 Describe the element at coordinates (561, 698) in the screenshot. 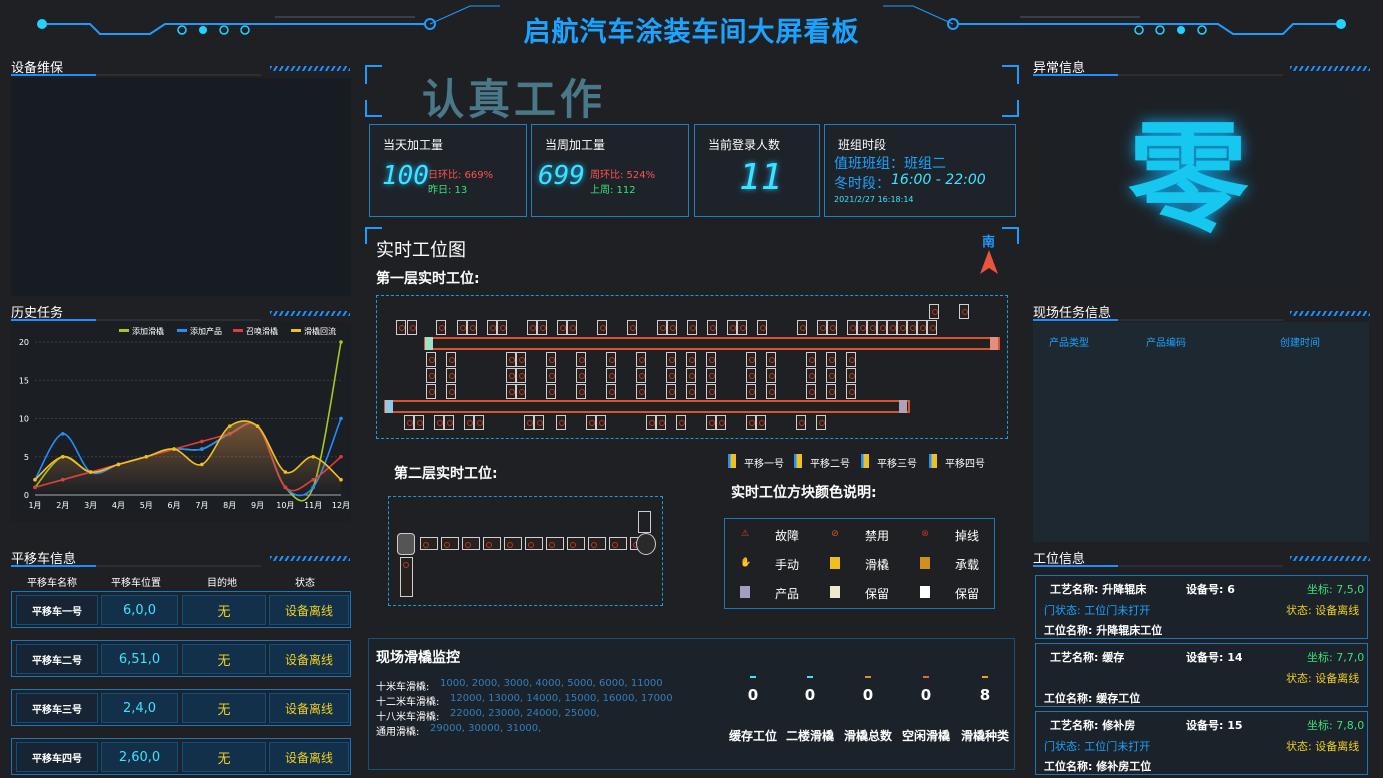

I see `skid-line-value: 12000, 13000, 14000, 15000, 16000, 17000` at that location.